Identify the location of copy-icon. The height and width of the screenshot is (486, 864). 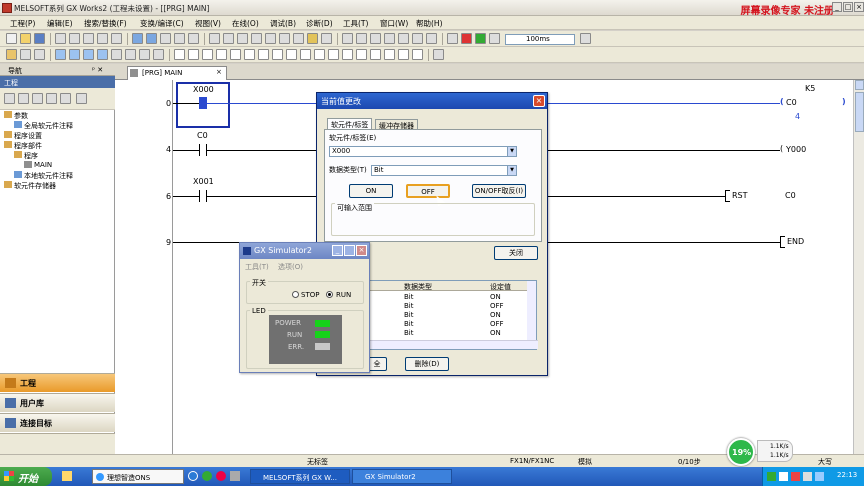
(74, 38).